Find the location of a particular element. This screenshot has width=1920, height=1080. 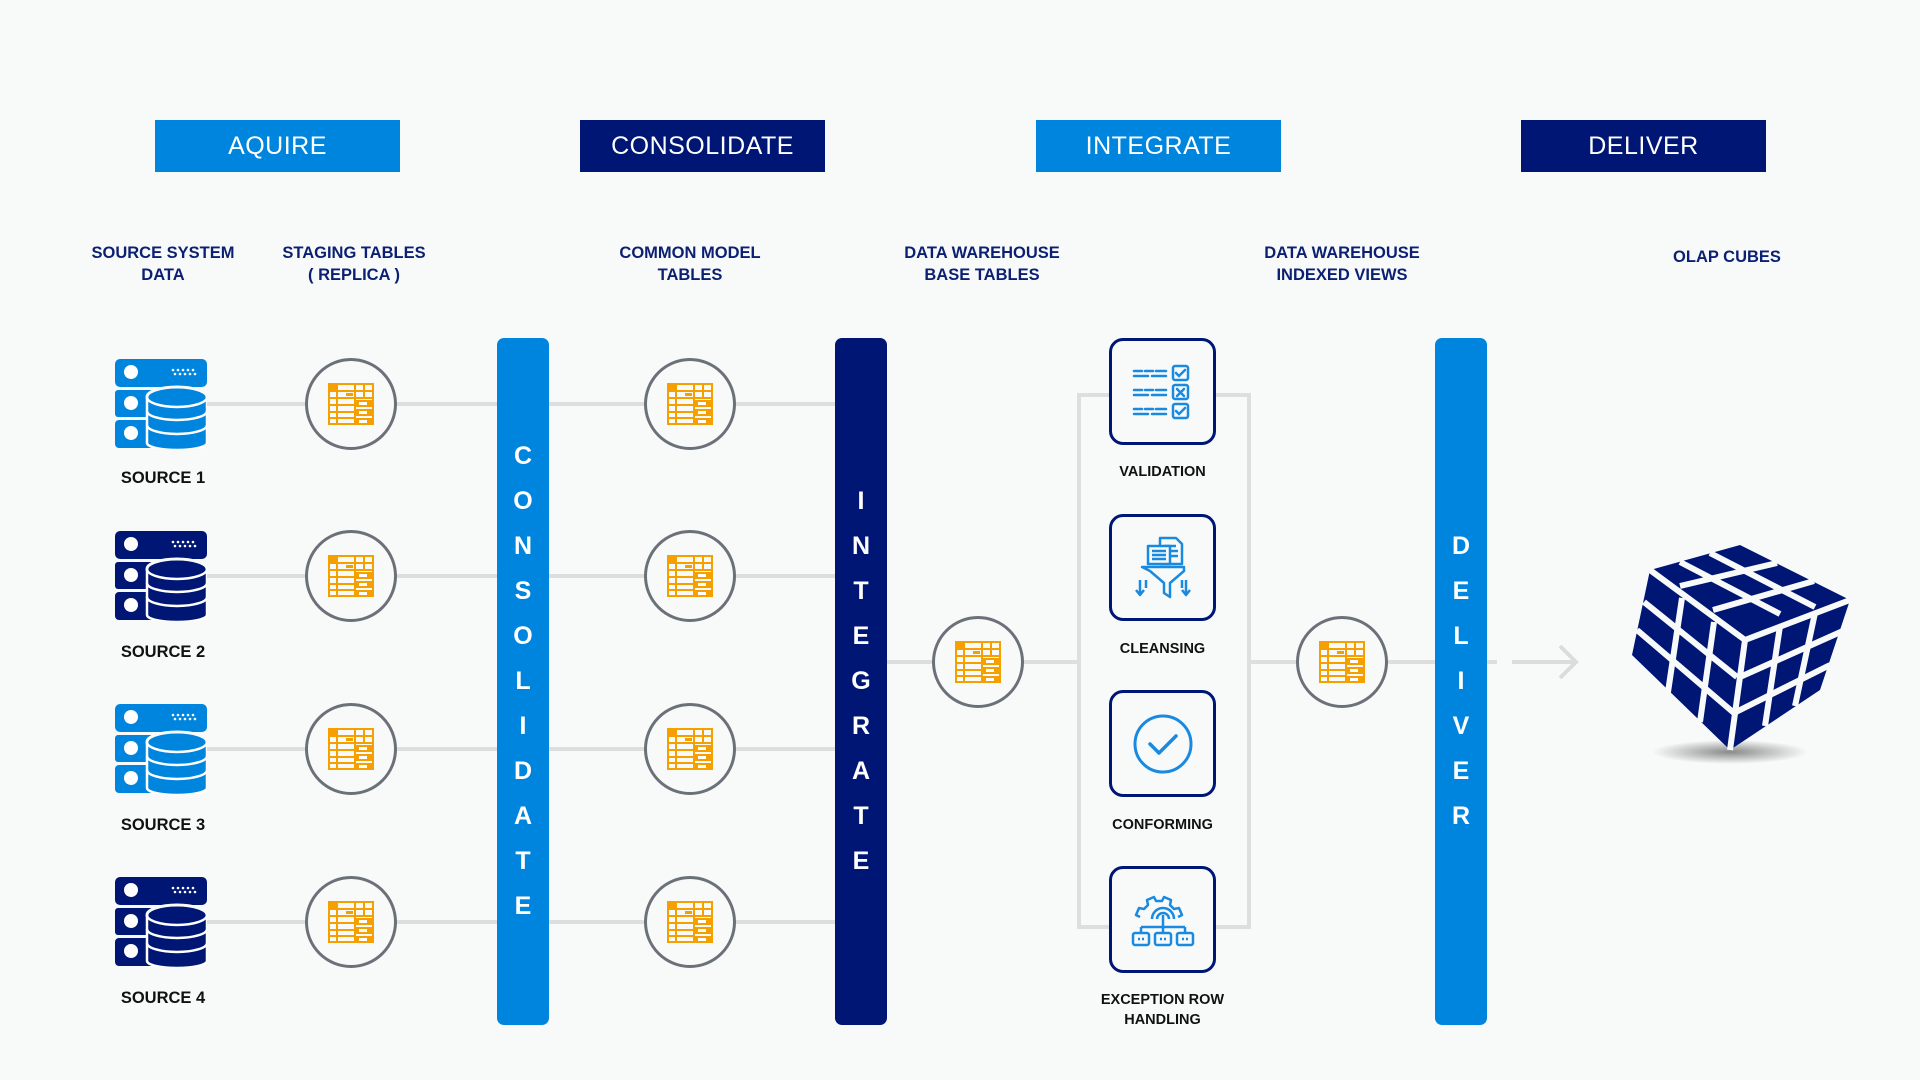

stage-header-consolidate: CONSOLIDATE is located at coordinates (702, 146).